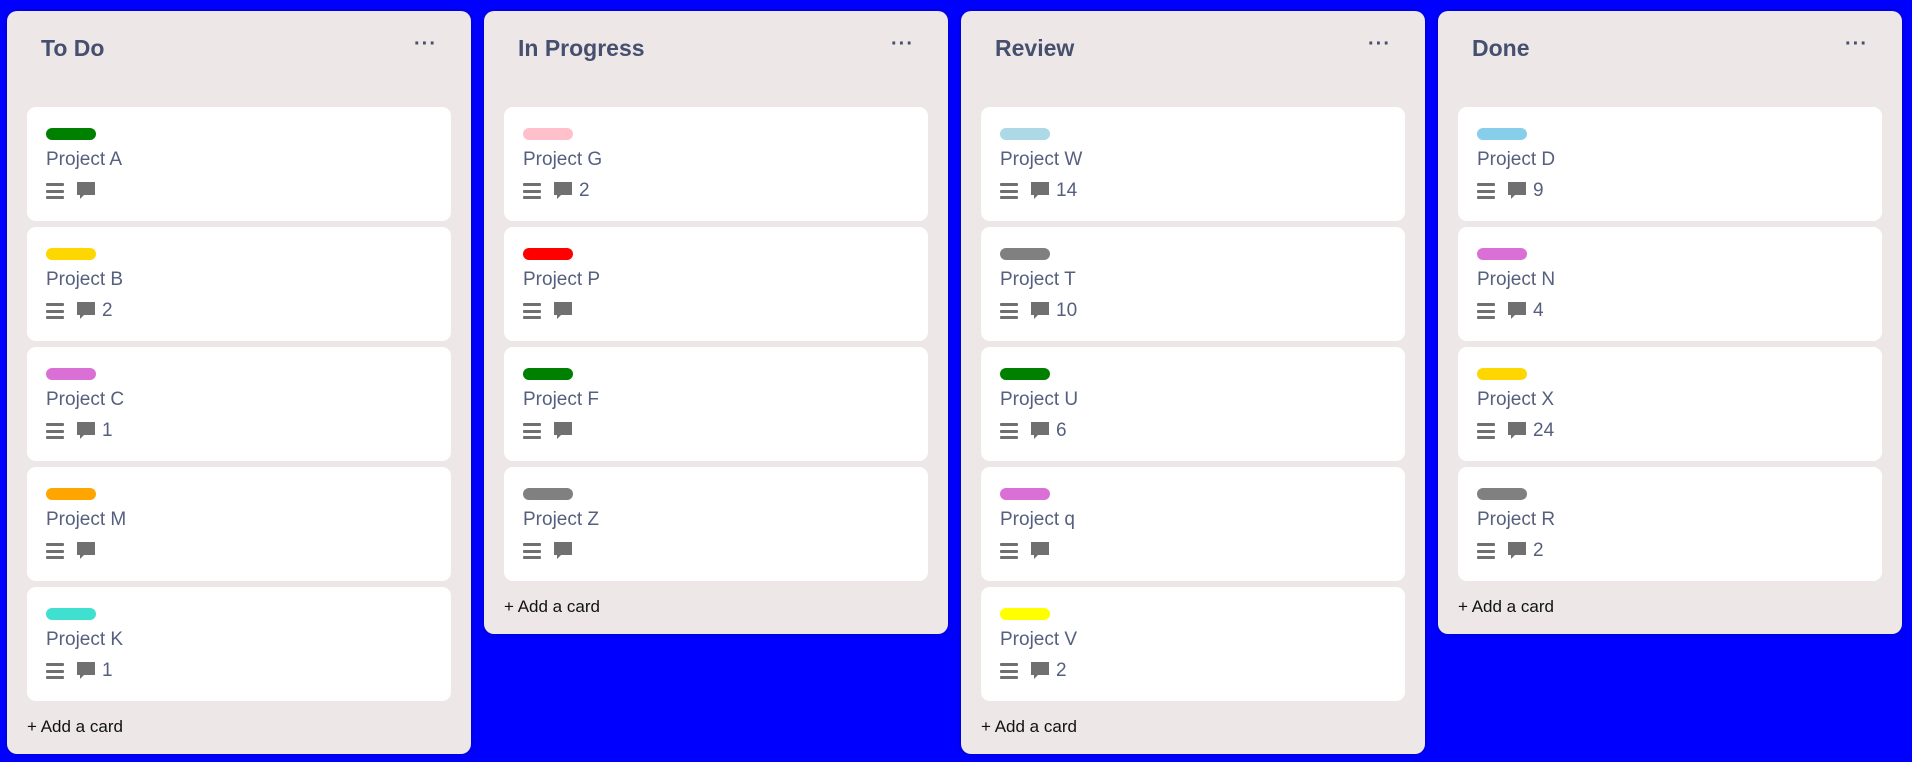  Describe the element at coordinates (716, 164) in the screenshot. I see `card: Project G 2` at that location.